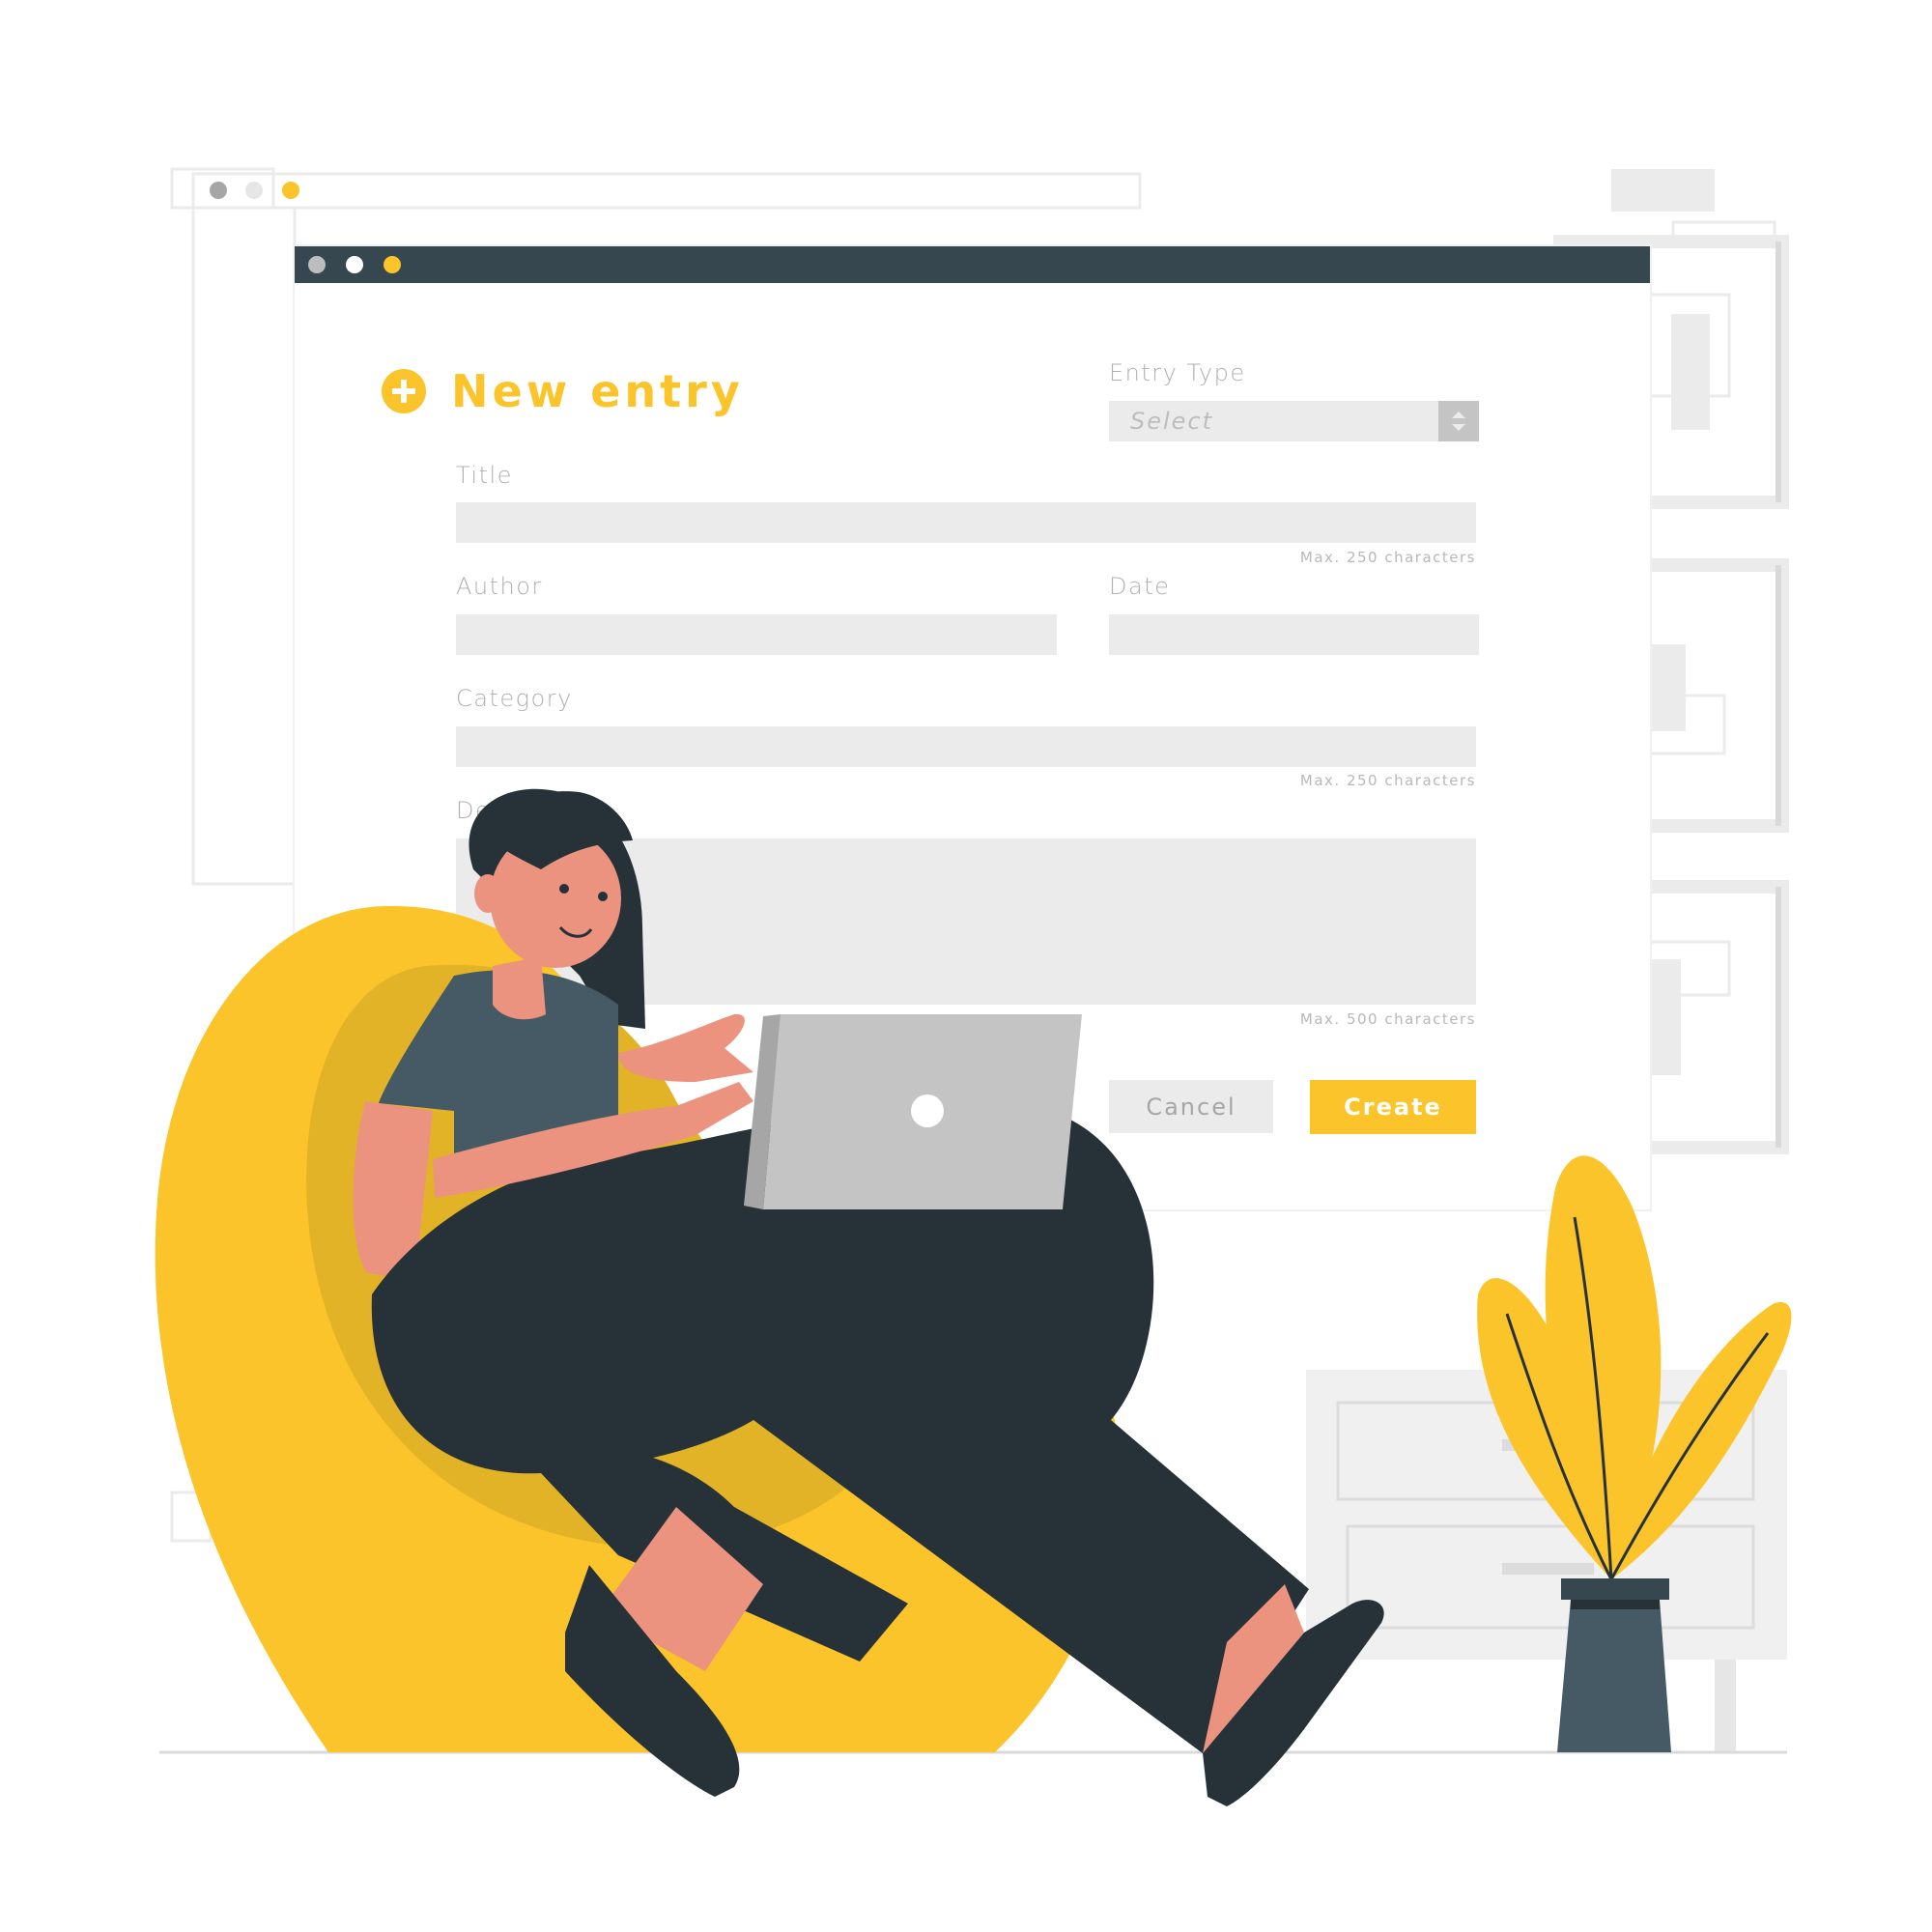 Image resolution: width=1932 pixels, height=1932 pixels. Describe the element at coordinates (1634, 1453) in the screenshot. I see `plant` at that location.